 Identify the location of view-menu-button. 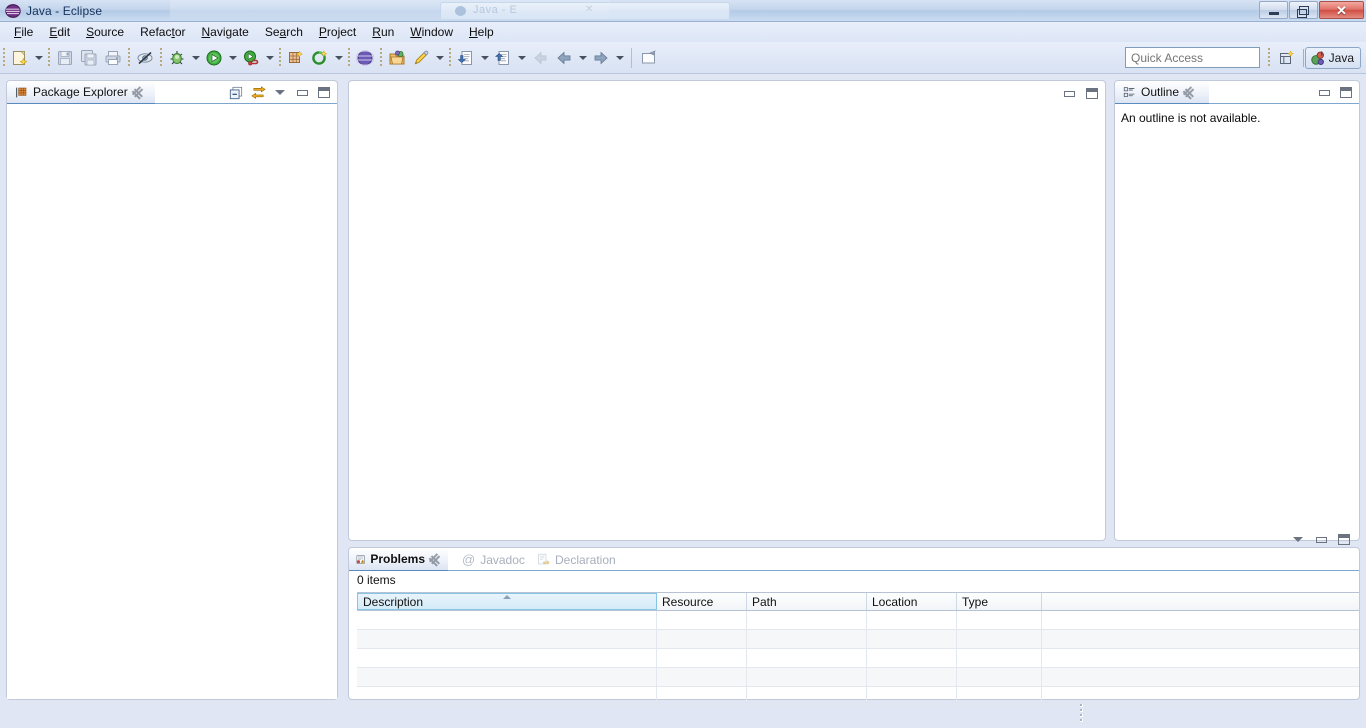
(280, 92).